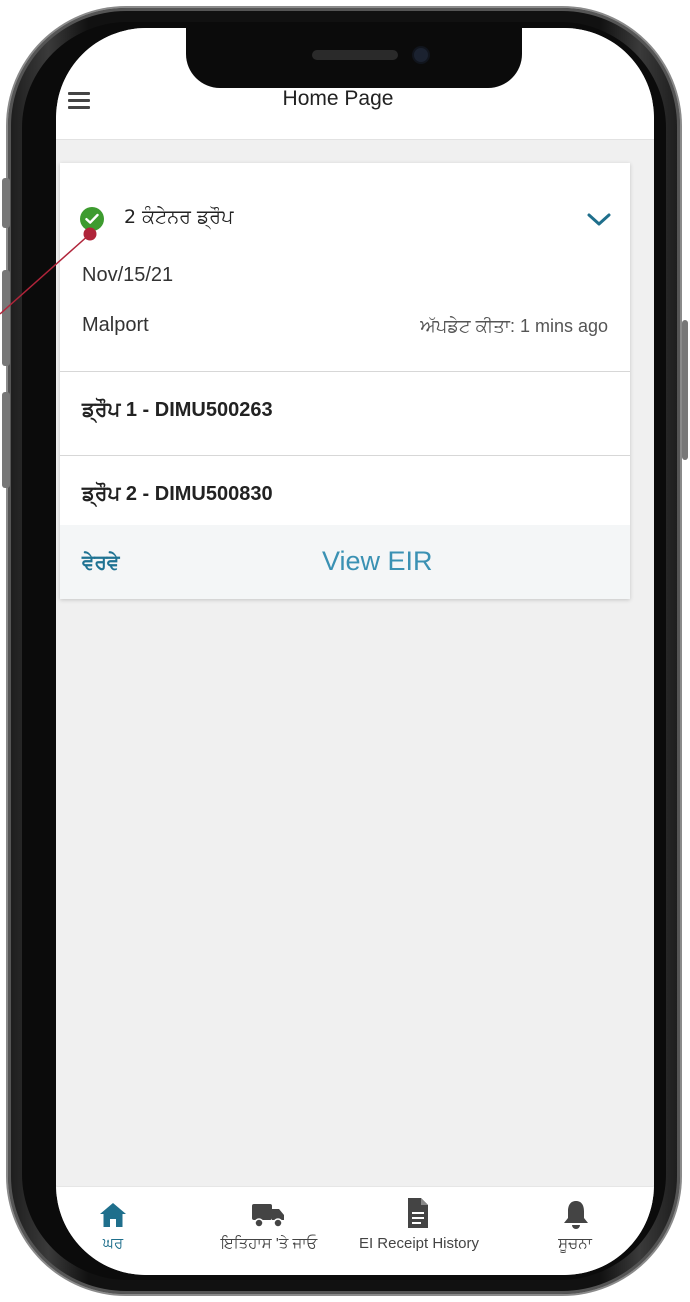 Image resolution: width=690 pixels, height=1302 pixels. What do you see at coordinates (92, 219) in the screenshot?
I see `check-circle-icon` at bounding box center [92, 219].